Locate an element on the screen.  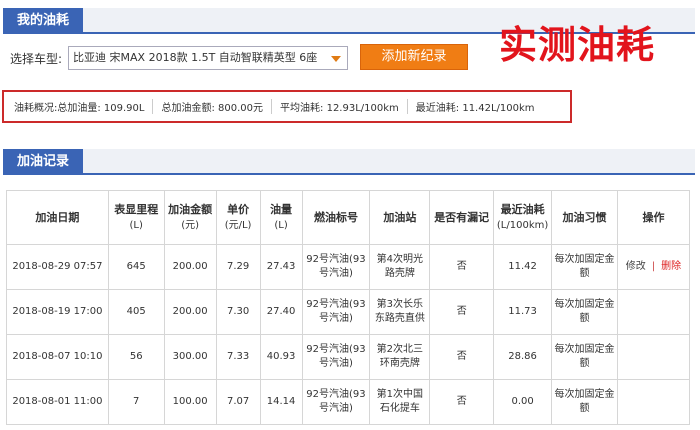
header-amount: 加油金额 (元) is located at coordinates (190, 217).